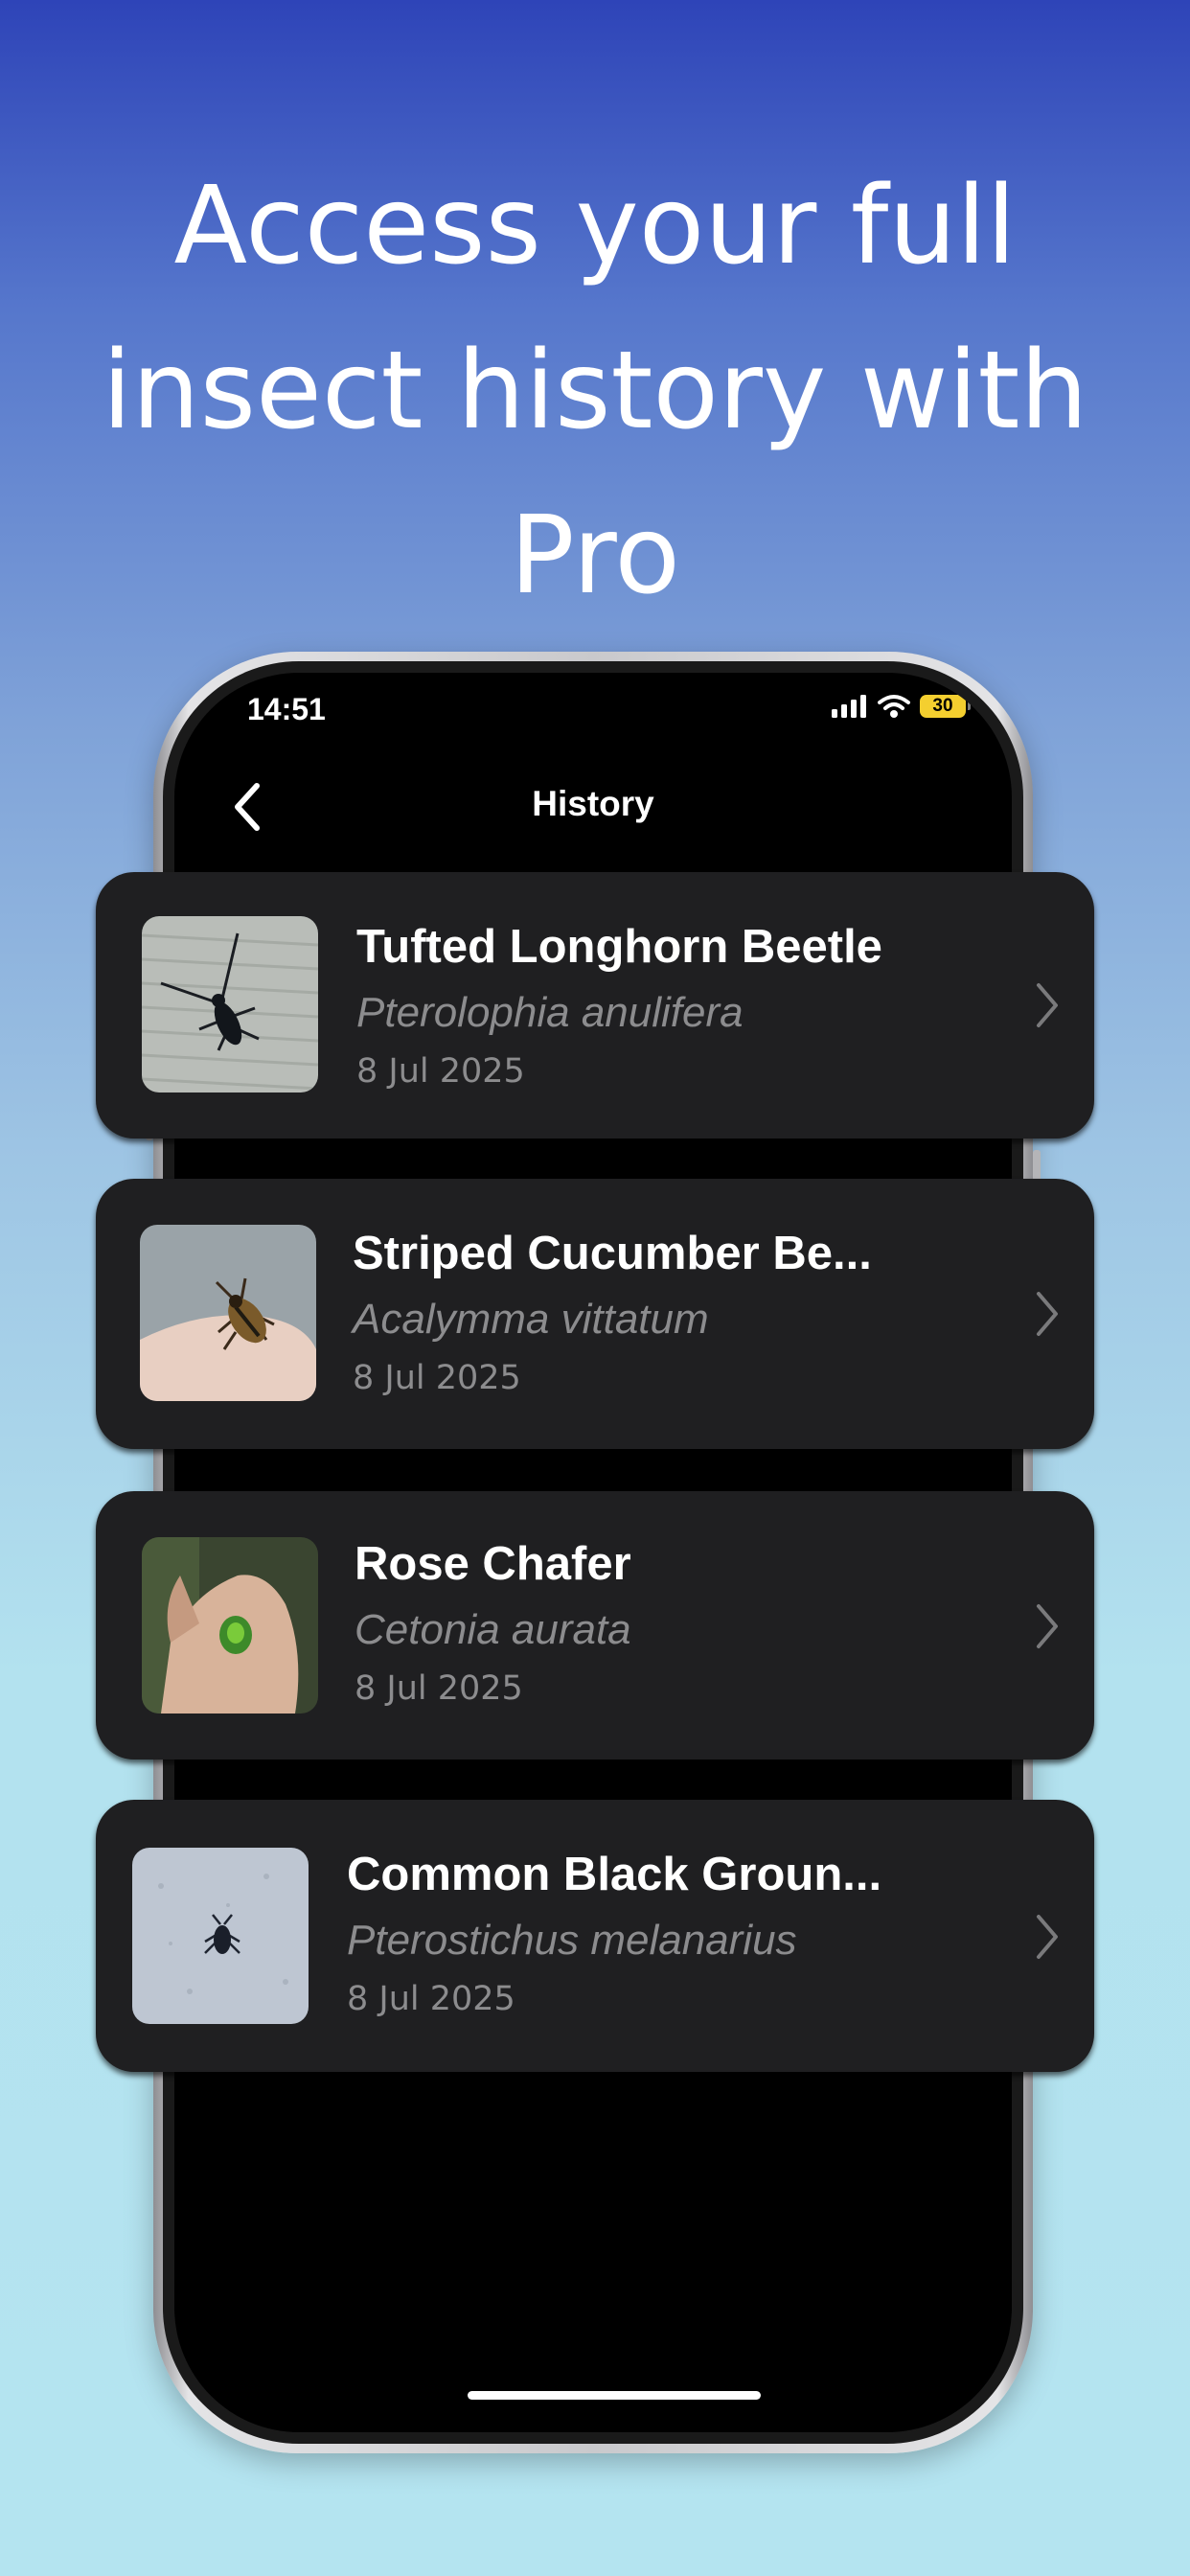 This screenshot has width=1190, height=2576. I want to click on insect-common-name: Rose Chafer, so click(493, 1564).